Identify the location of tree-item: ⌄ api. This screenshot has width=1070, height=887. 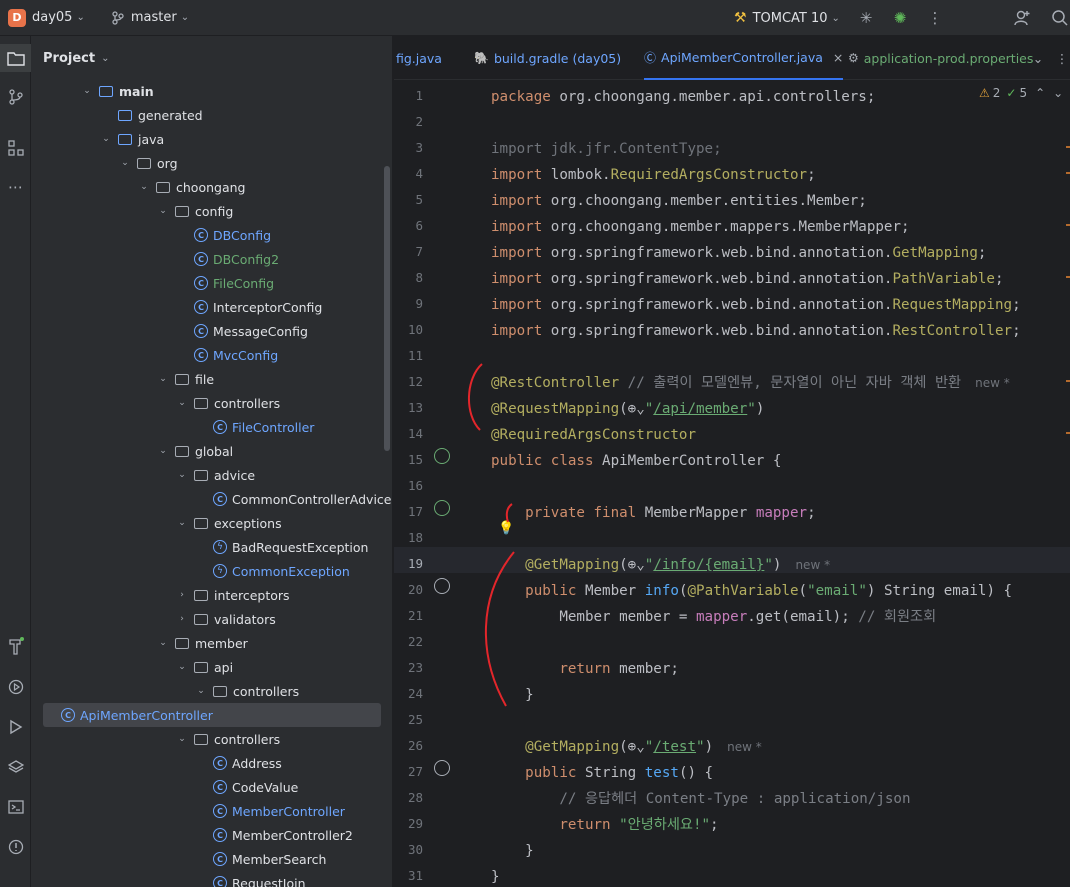
(284, 667).